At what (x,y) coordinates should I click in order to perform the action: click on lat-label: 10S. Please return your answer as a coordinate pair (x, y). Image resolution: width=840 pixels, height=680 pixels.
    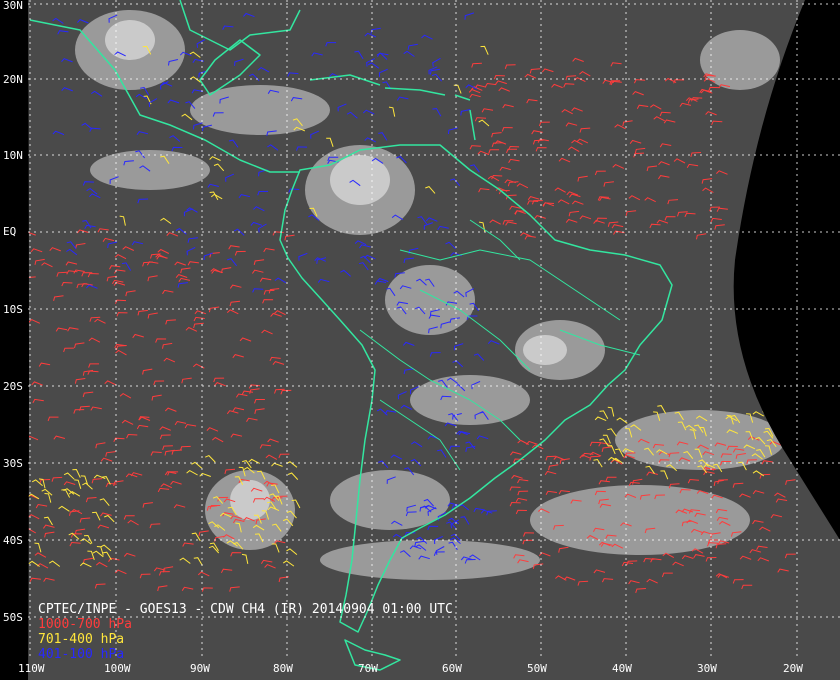
    Looking at the image, I should click on (13, 309).